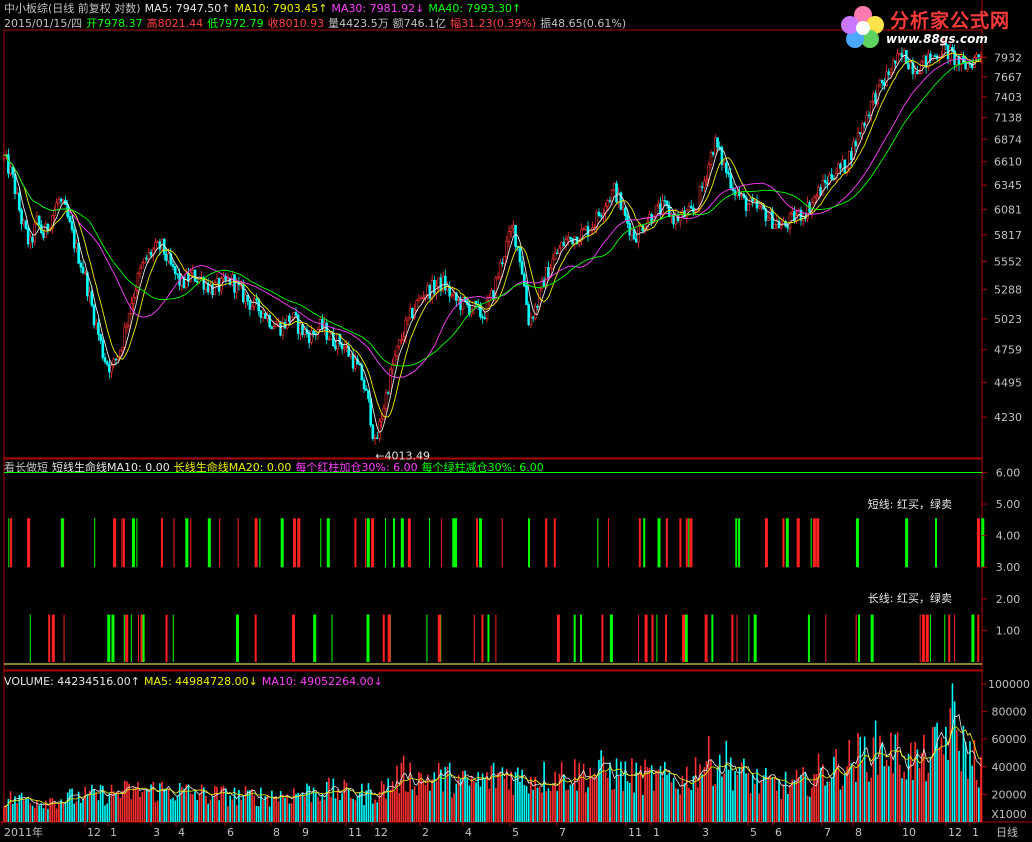  What do you see at coordinates (43, 23) in the screenshot?
I see `header-line2-item-0: 2015/01/15/四` at bounding box center [43, 23].